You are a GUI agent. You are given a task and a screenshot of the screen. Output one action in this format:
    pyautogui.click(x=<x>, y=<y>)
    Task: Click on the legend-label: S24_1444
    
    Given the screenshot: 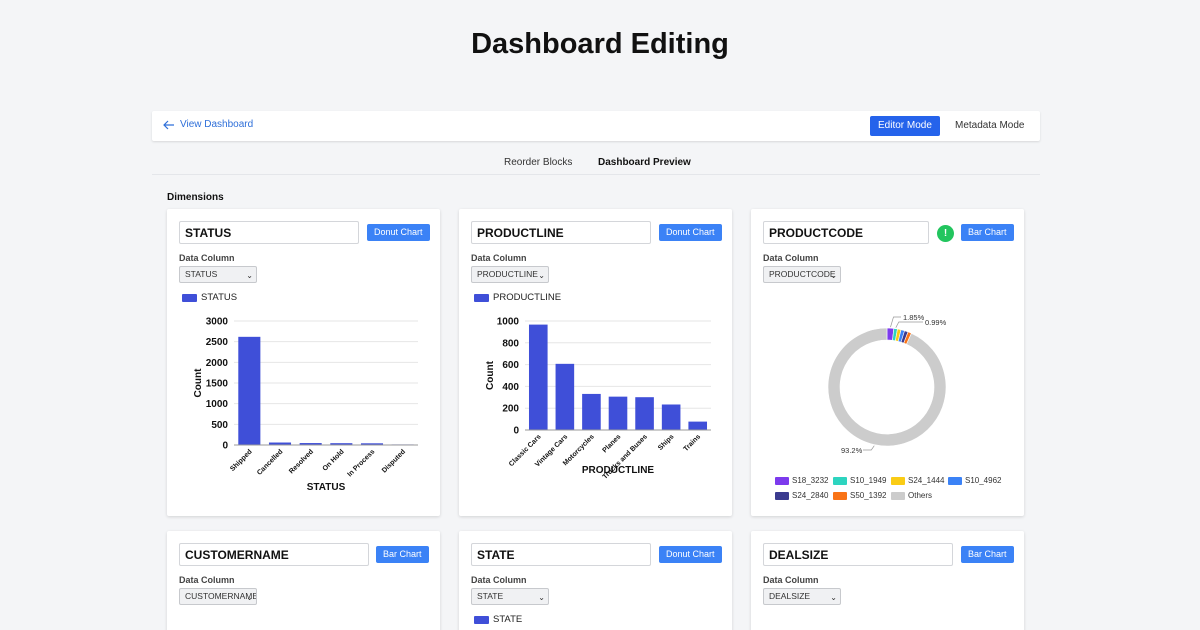 What is the action you would take?
    pyautogui.click(x=926, y=480)
    